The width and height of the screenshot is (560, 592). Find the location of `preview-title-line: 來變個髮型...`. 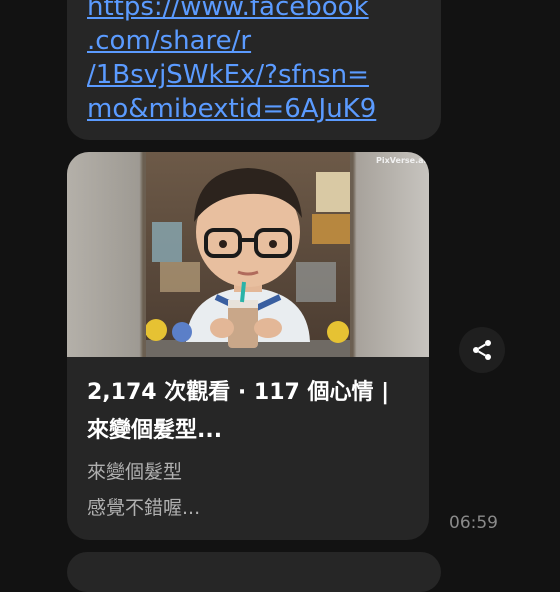

preview-title-line: 來變個髮型... is located at coordinates (252, 431).